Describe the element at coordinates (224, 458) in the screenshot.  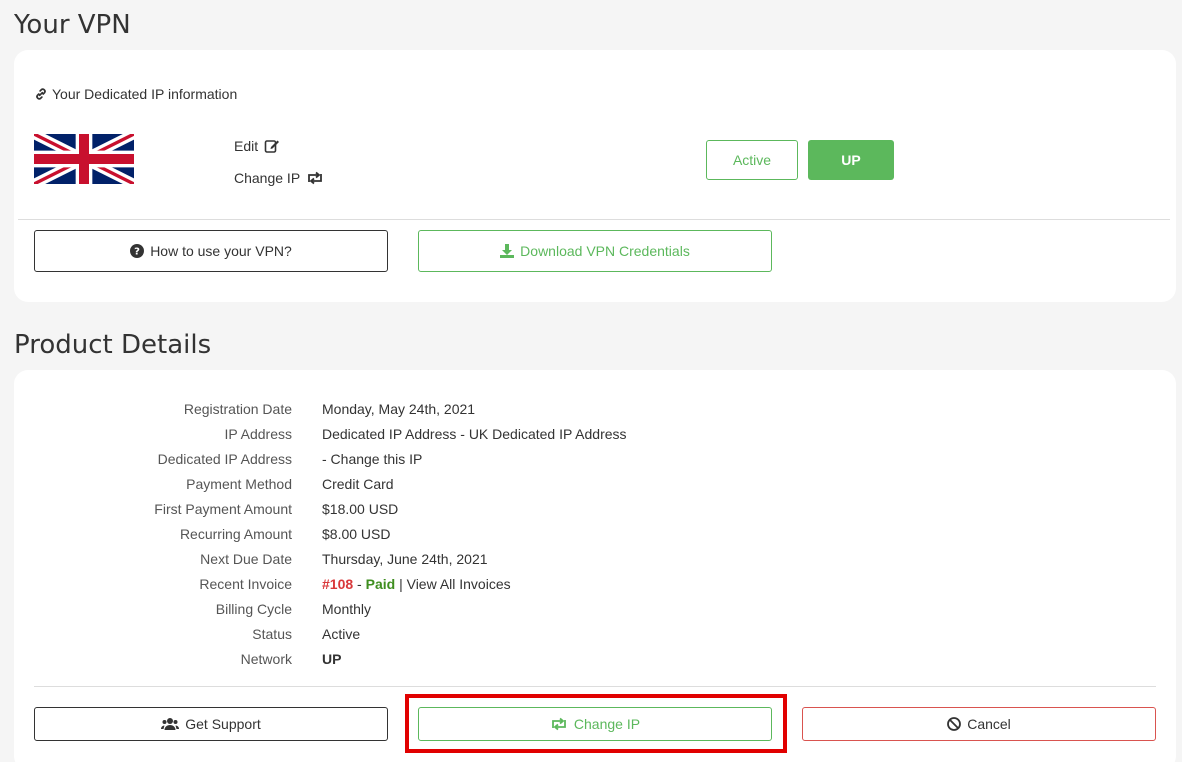
I see `detail-label: Dedicated IP Address` at that location.